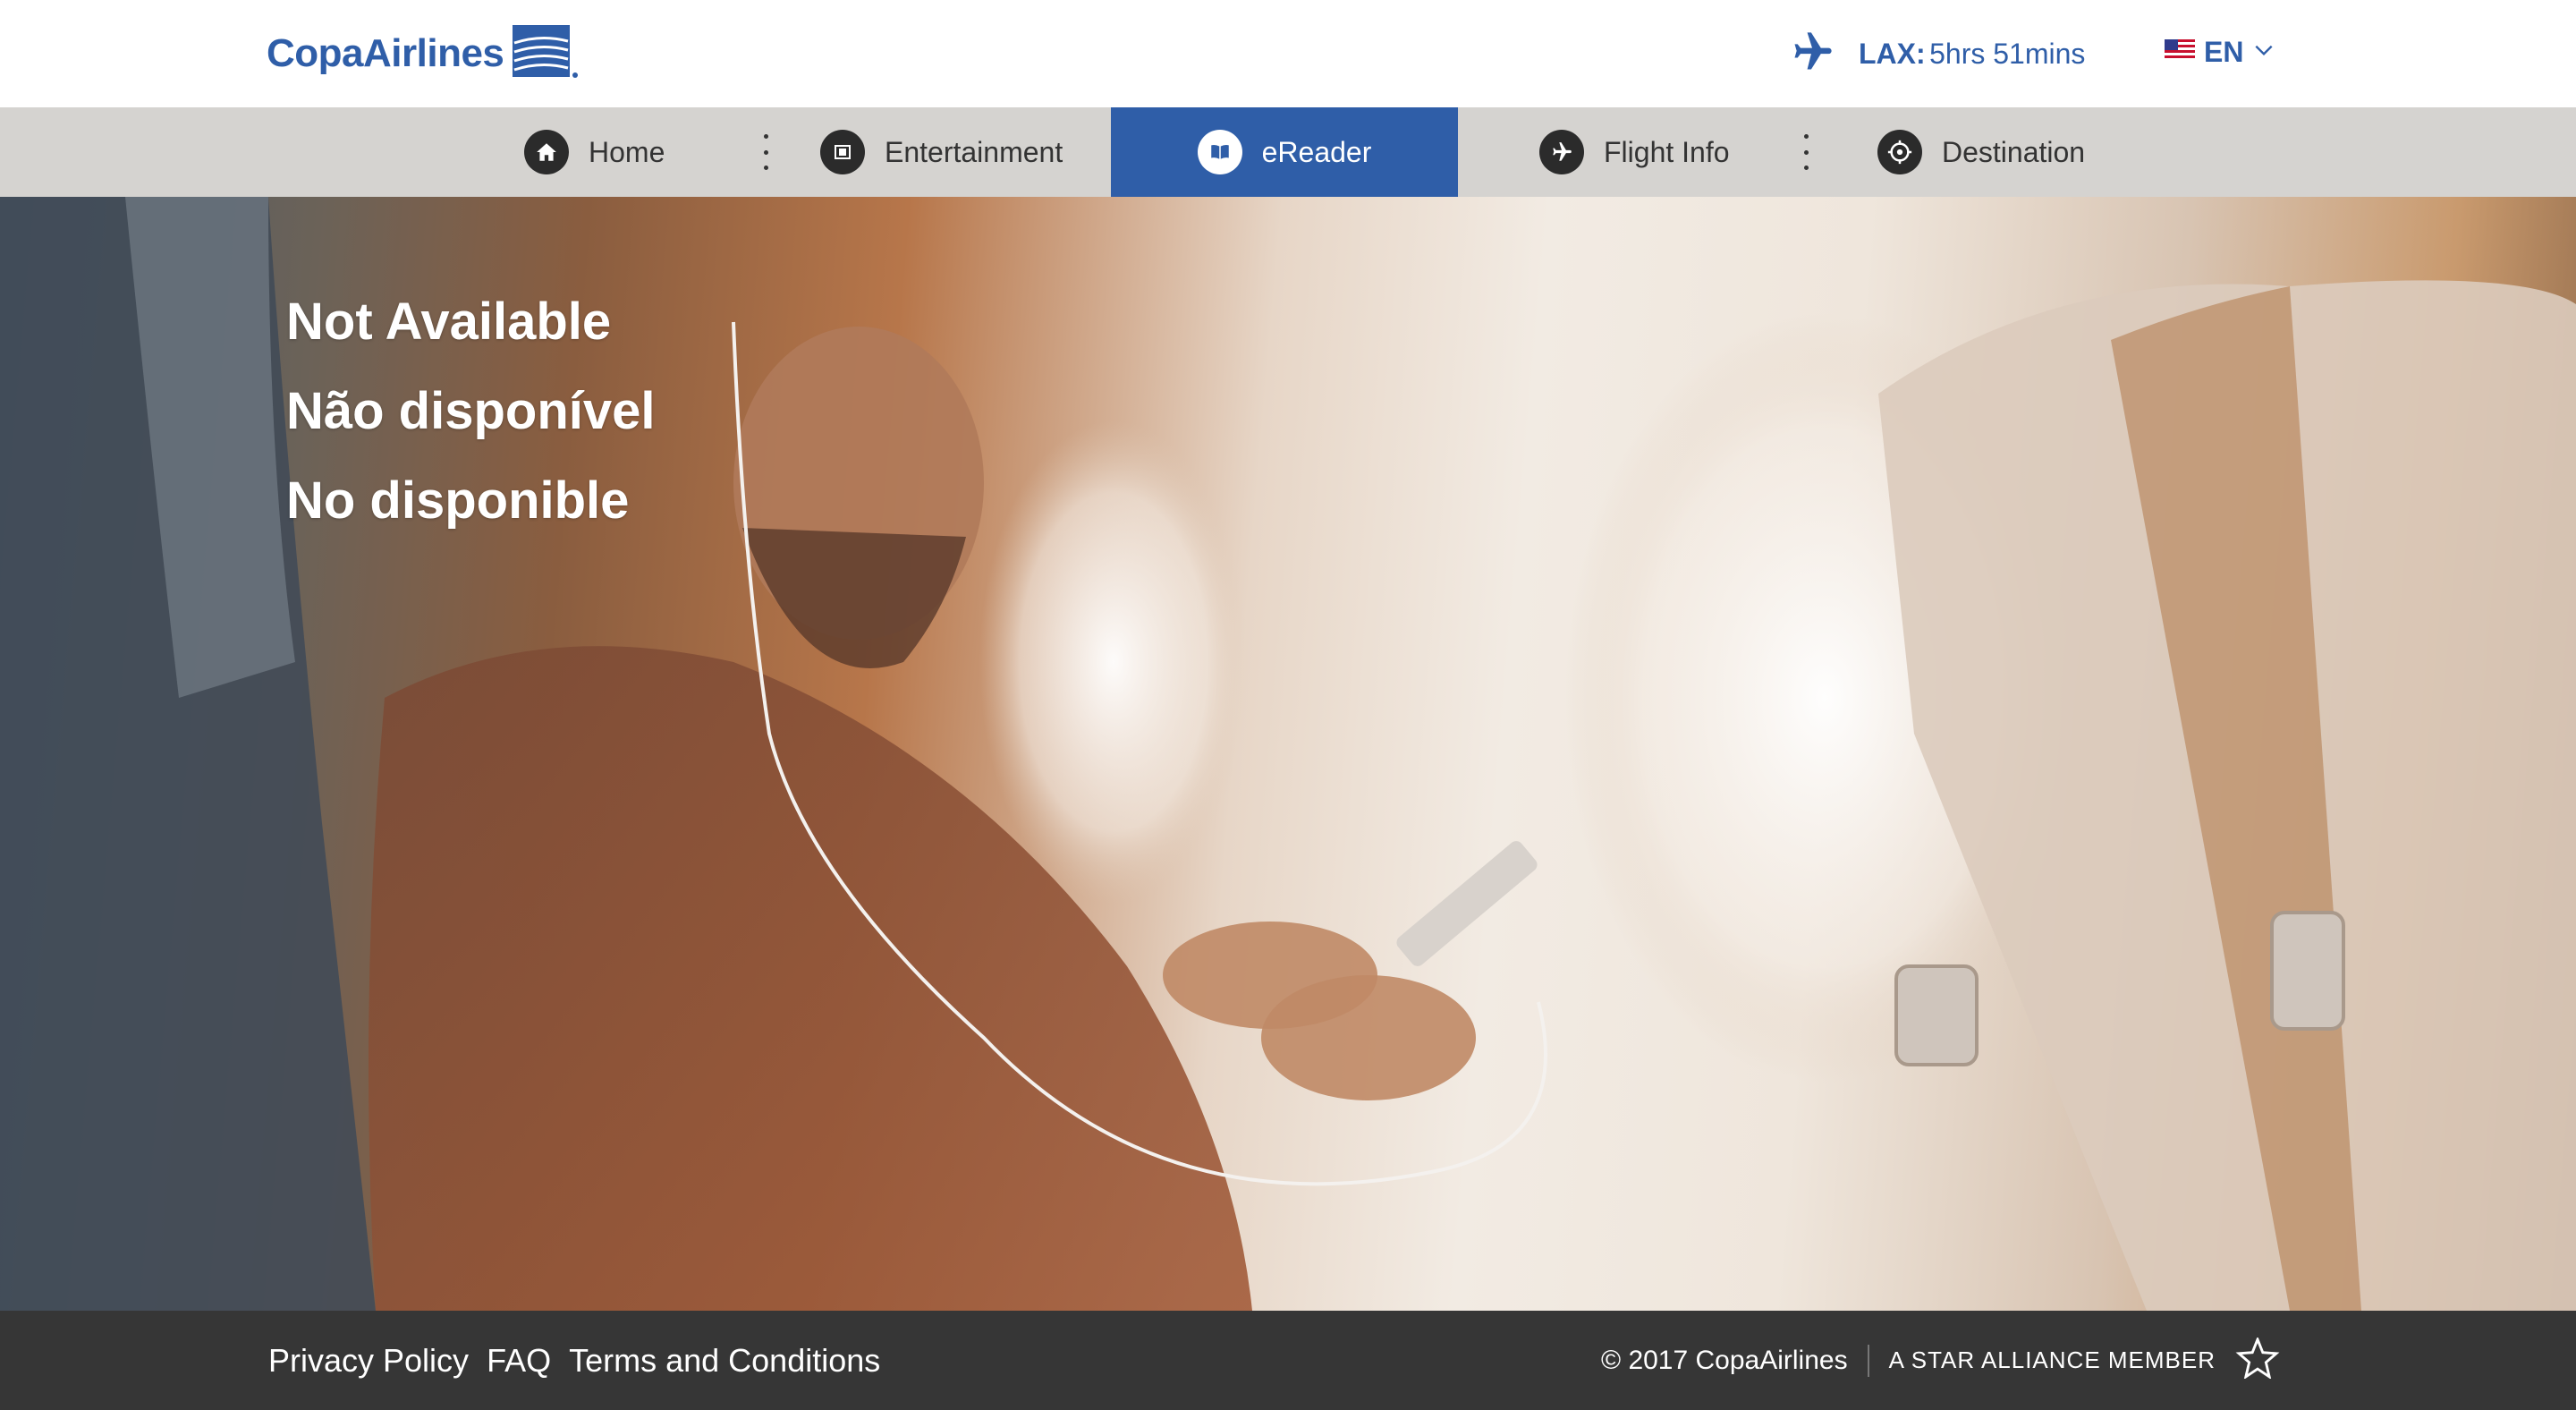 Image resolution: width=2576 pixels, height=1410 pixels. What do you see at coordinates (546, 152) in the screenshot?
I see `home-icon` at bounding box center [546, 152].